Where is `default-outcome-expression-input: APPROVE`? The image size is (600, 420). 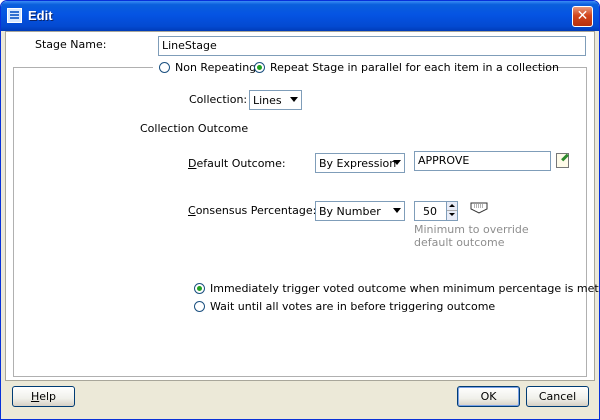 default-outcome-expression-input: APPROVE is located at coordinates (482, 161).